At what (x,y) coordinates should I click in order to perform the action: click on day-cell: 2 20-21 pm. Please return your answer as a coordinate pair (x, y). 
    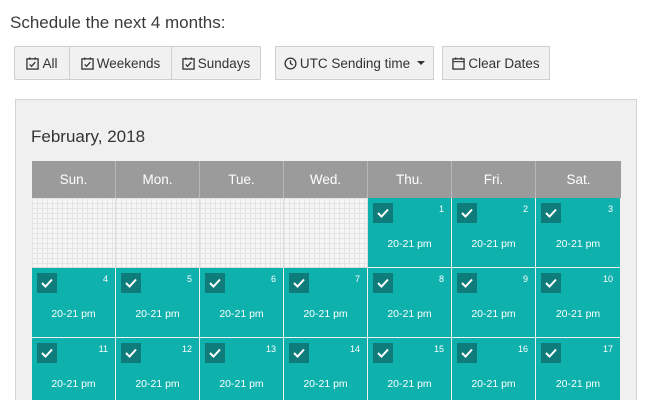
    Looking at the image, I should click on (494, 233).